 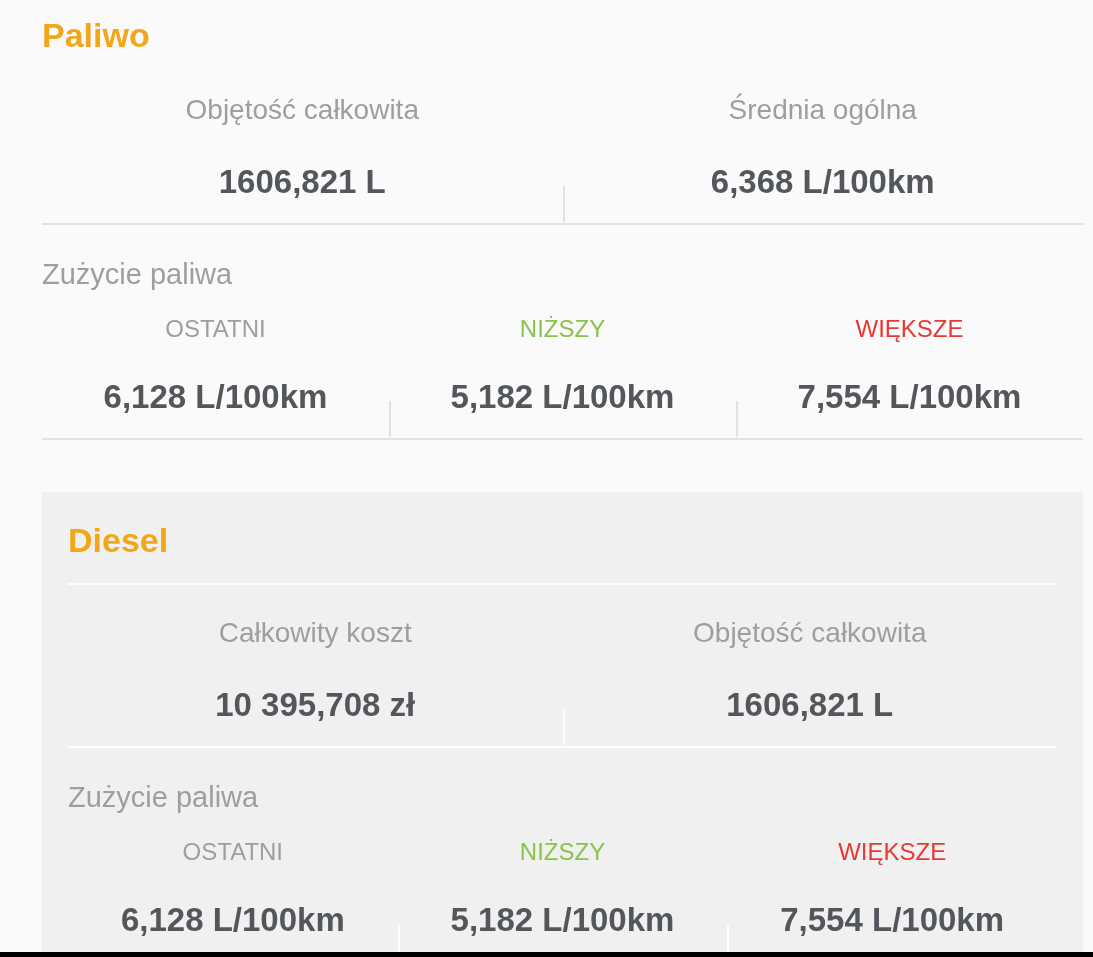 What do you see at coordinates (96, 35) in the screenshot?
I see `section-title: Paliwo` at bounding box center [96, 35].